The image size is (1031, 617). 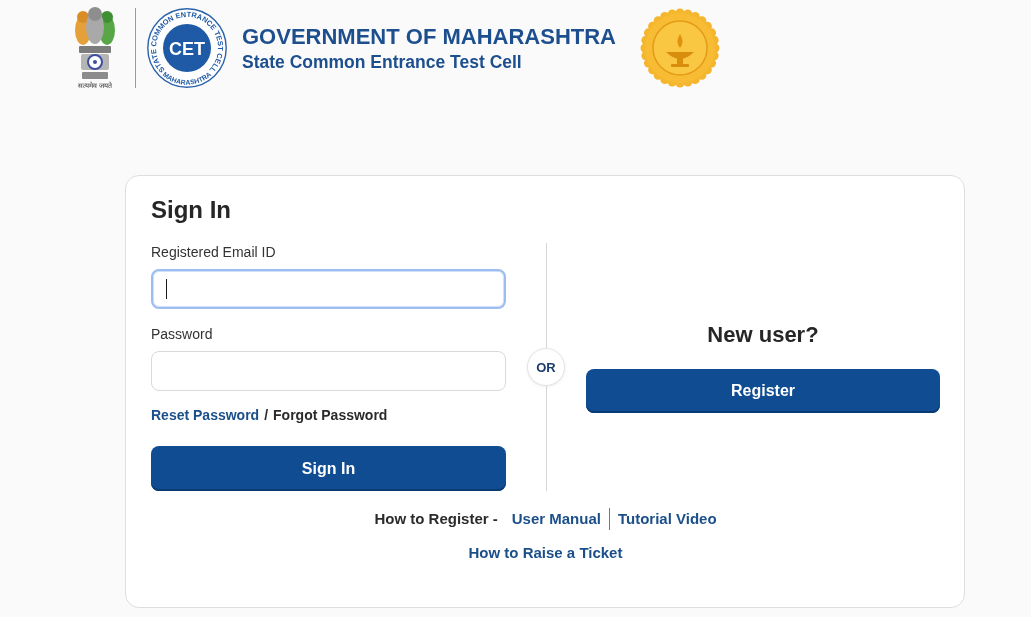 I want to click on help-label: How to Register -, so click(x=436, y=519).